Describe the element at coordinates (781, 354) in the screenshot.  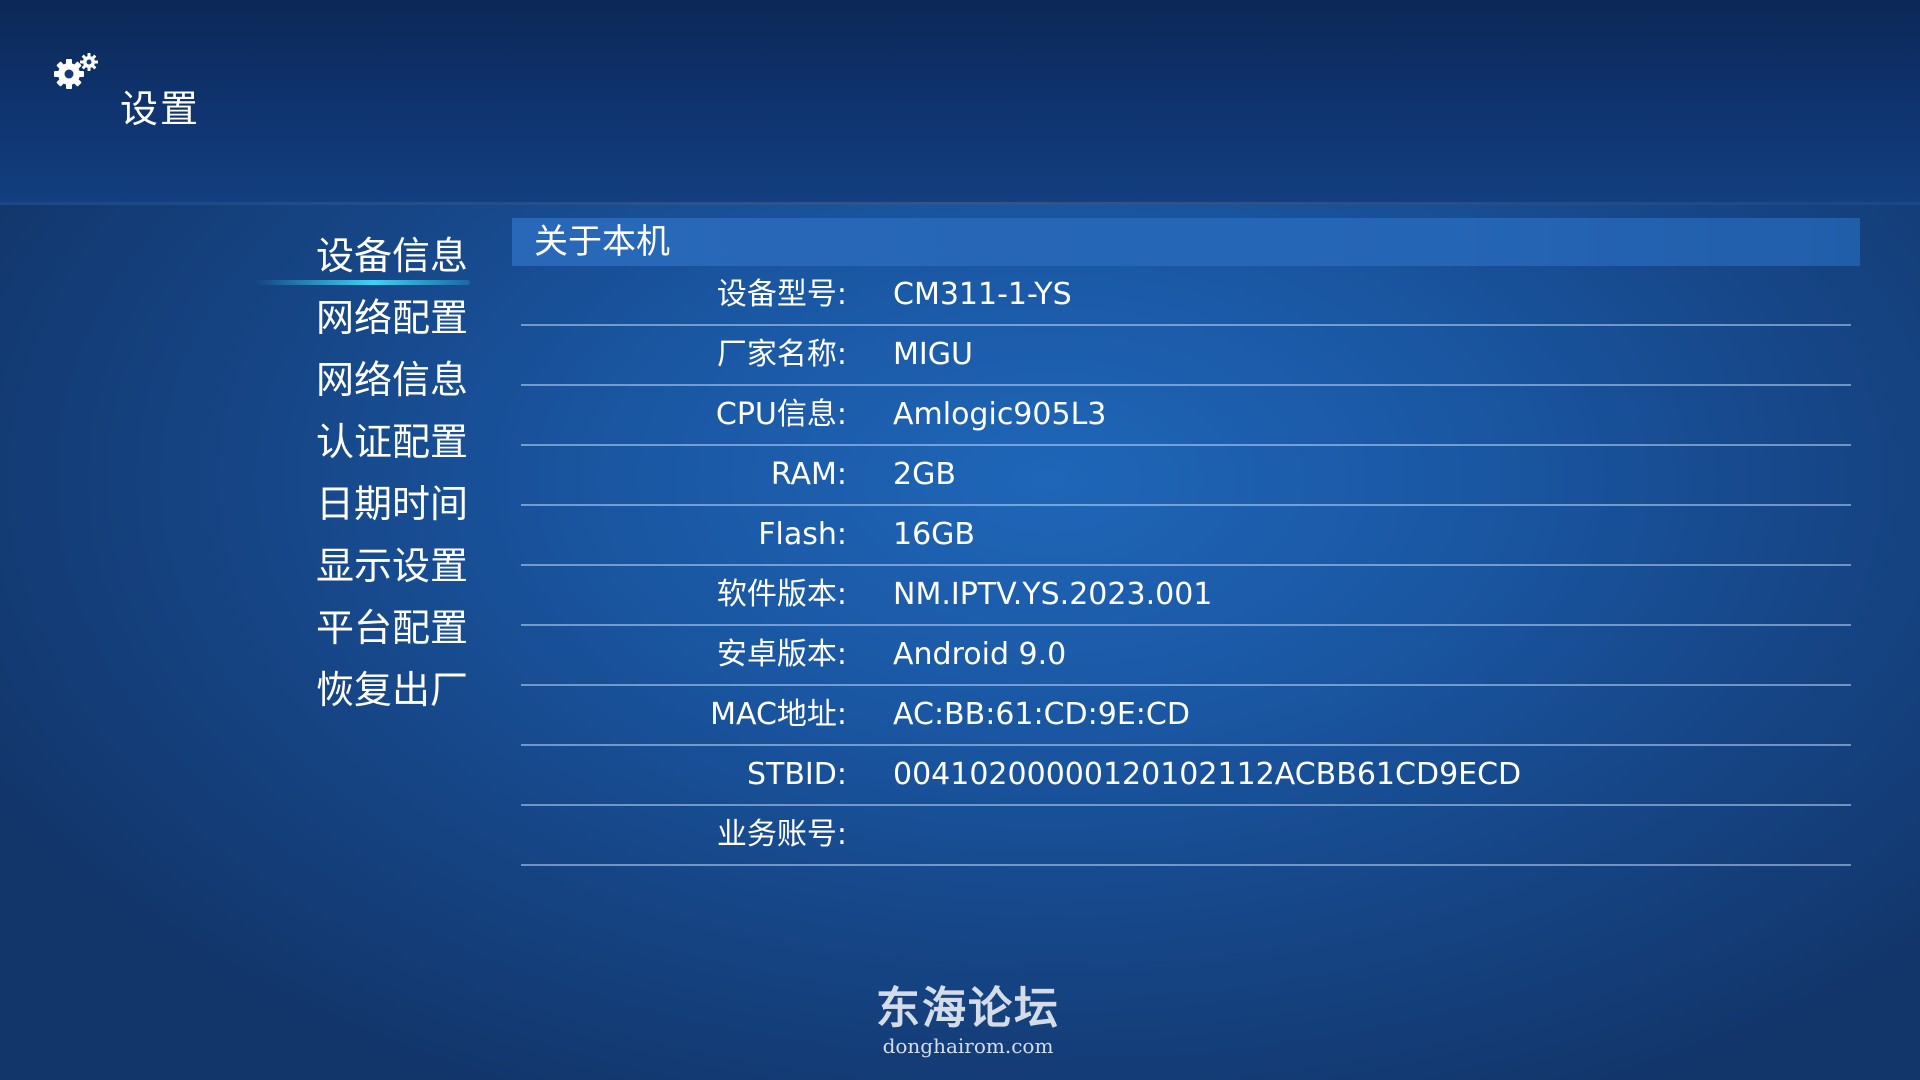
I see `row-label: 厂家名称:` at that location.